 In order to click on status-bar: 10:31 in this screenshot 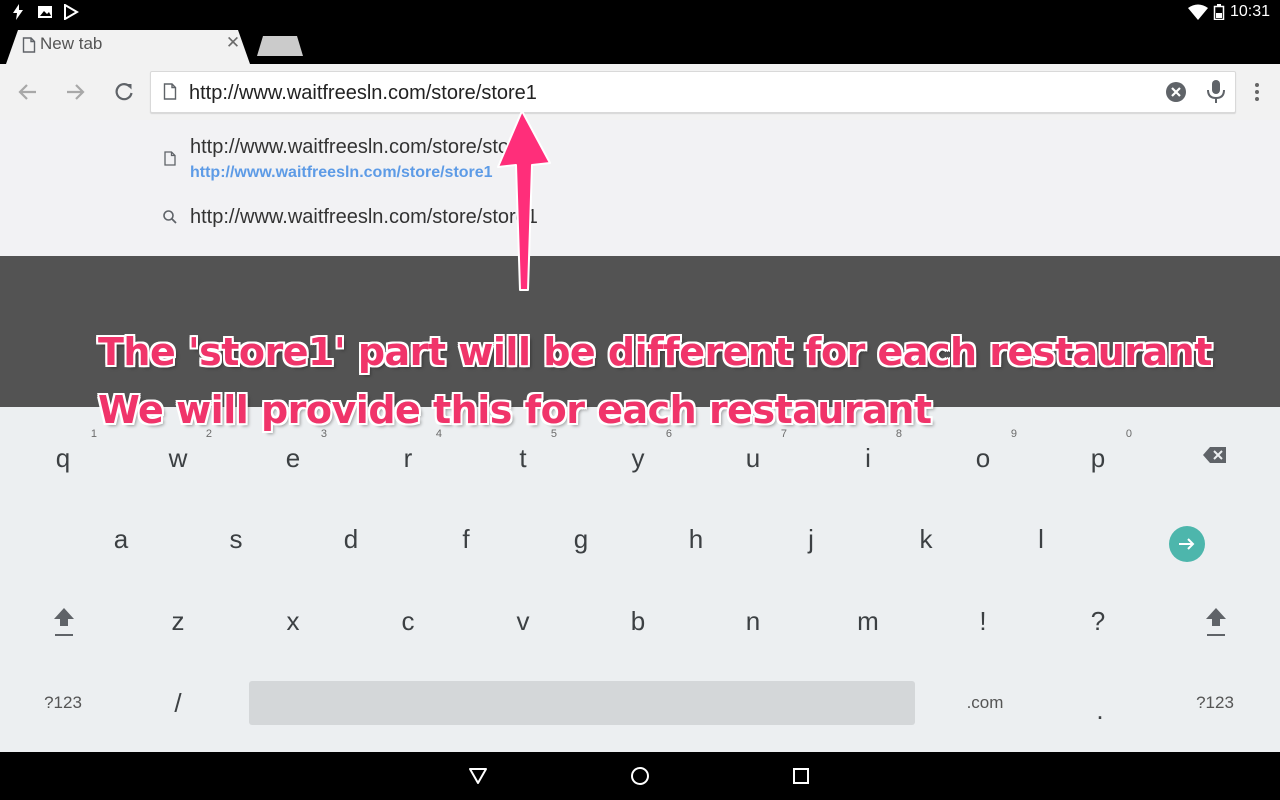, I will do `click(640, 12)`.